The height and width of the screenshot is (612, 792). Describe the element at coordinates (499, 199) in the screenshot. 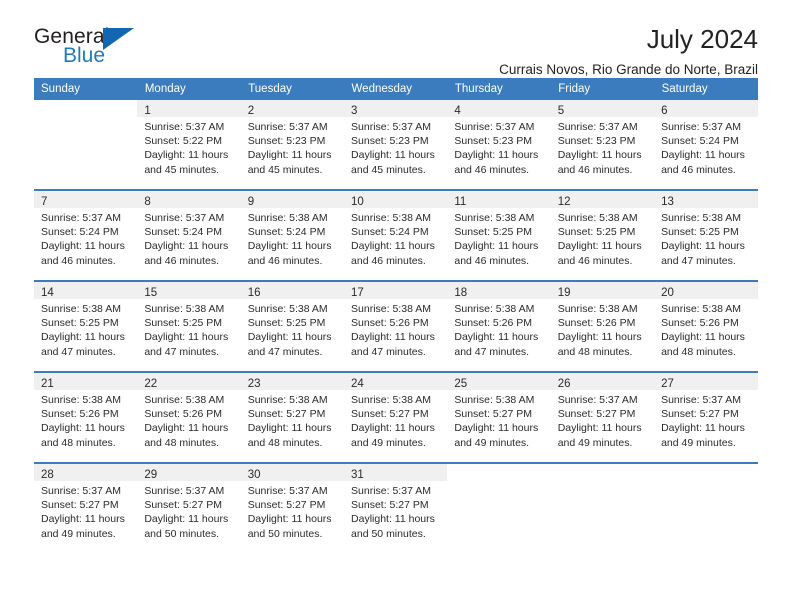

I see `day-number-band: 11` at that location.